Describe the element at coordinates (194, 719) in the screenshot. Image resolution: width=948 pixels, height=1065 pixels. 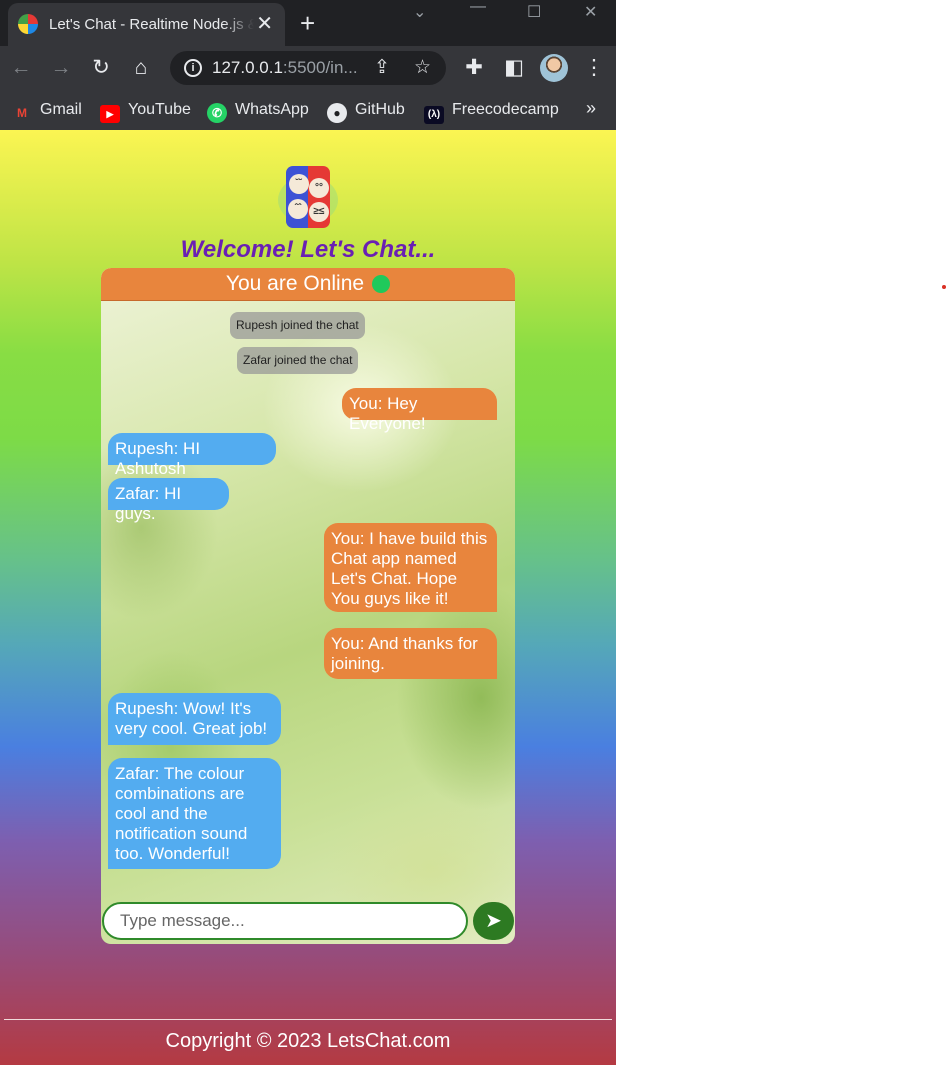
I see `message-incoming: Rupesh: Wow! It's very cool. Great job!` at that location.